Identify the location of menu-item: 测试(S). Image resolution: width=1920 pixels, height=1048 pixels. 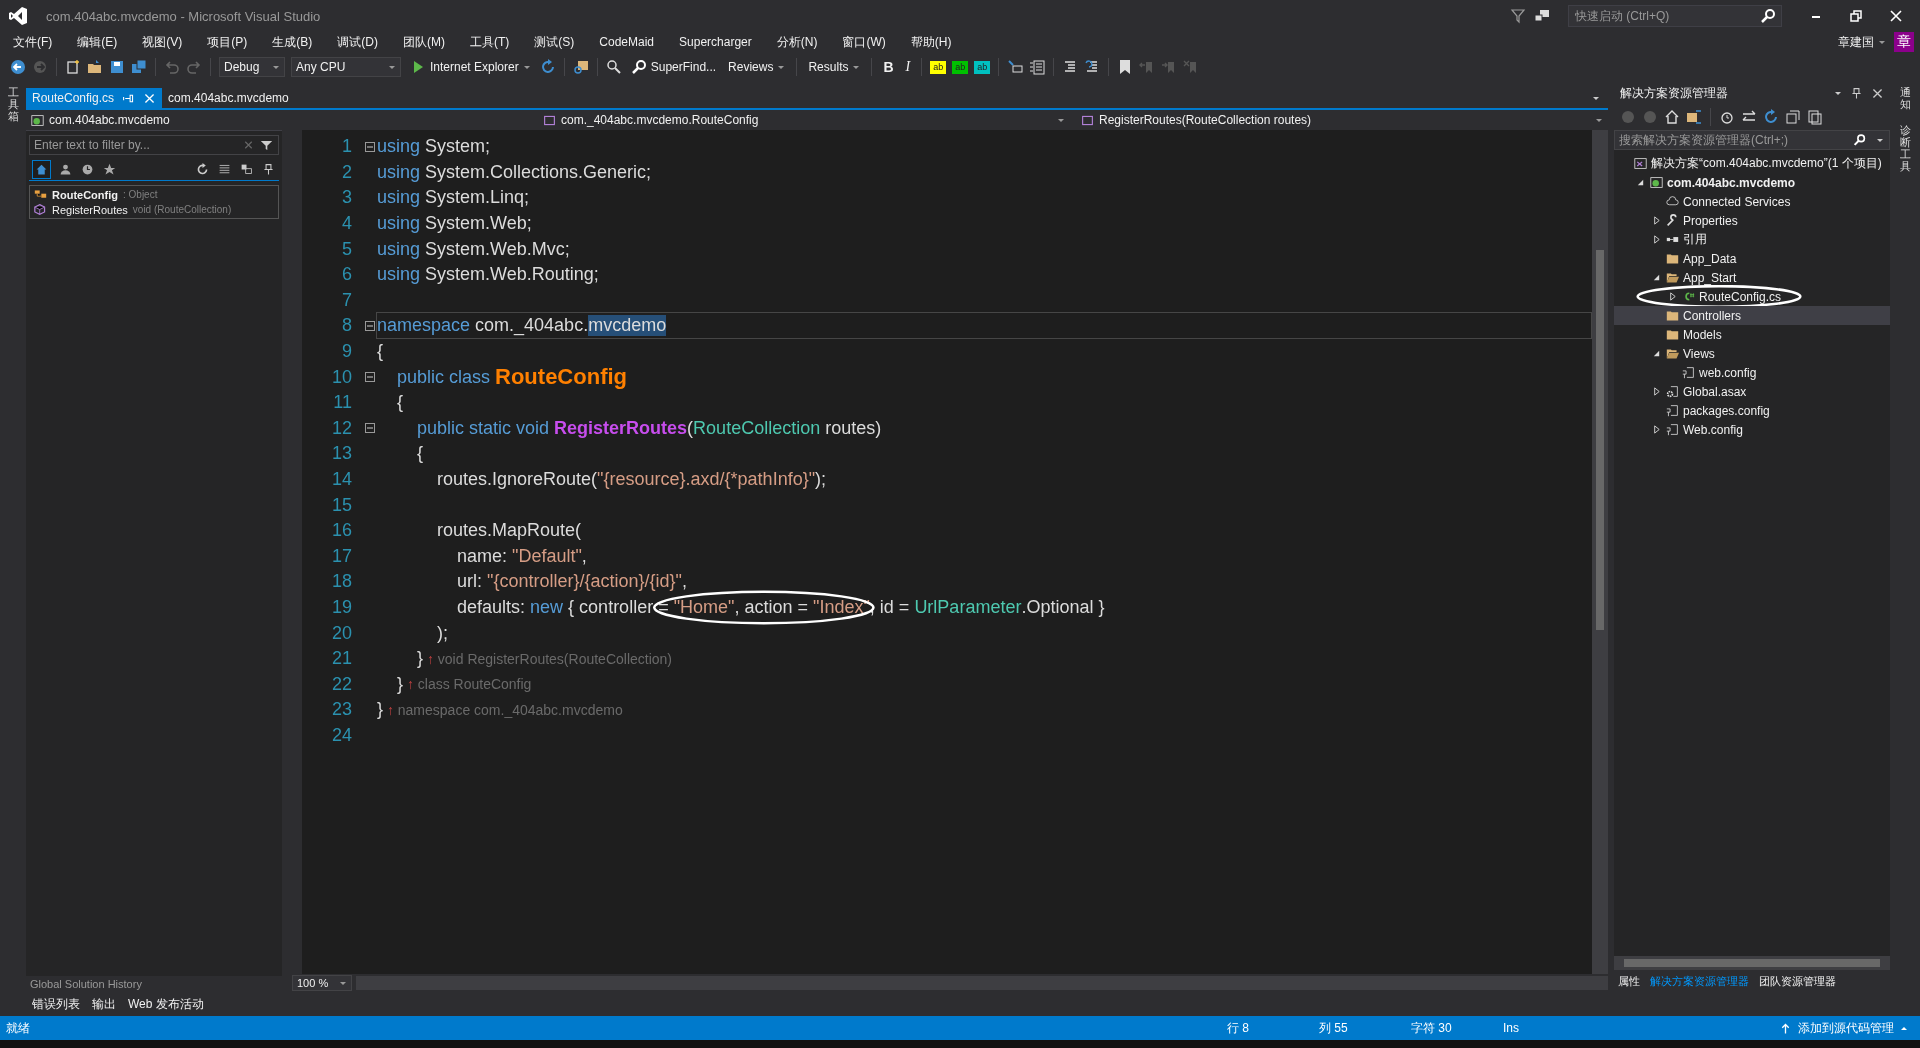
(554, 42).